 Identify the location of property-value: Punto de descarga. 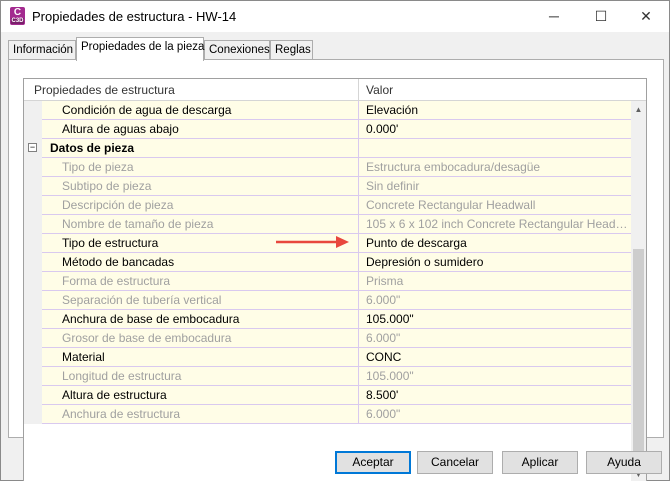
(497, 243).